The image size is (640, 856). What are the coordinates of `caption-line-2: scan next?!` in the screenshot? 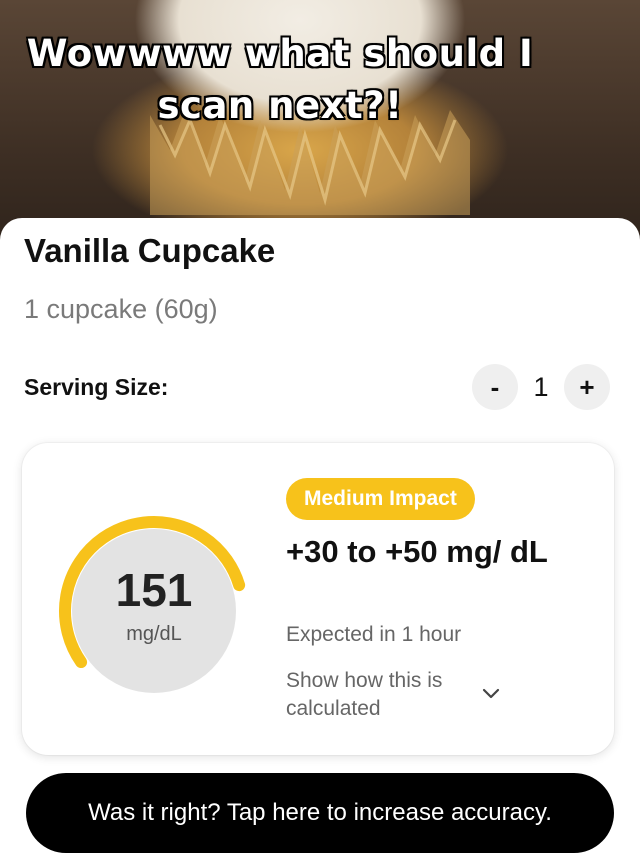 It's located at (280, 105).